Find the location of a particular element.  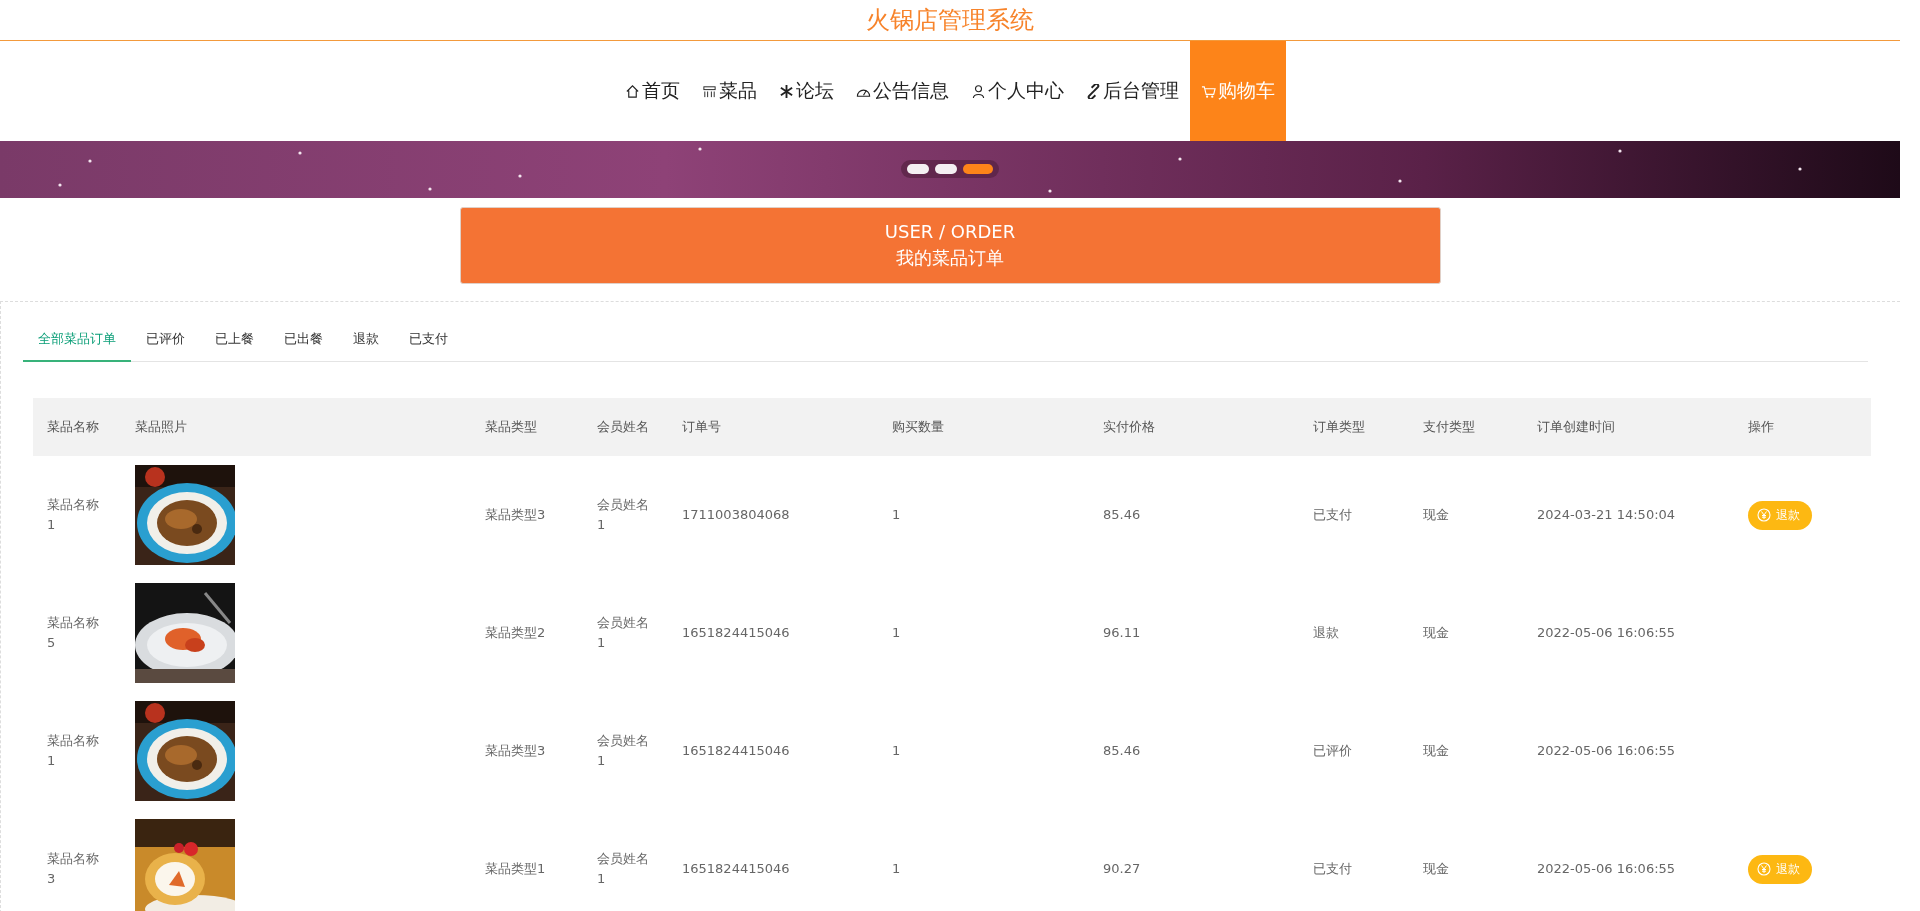

link-icon is located at coordinates (1093, 91).